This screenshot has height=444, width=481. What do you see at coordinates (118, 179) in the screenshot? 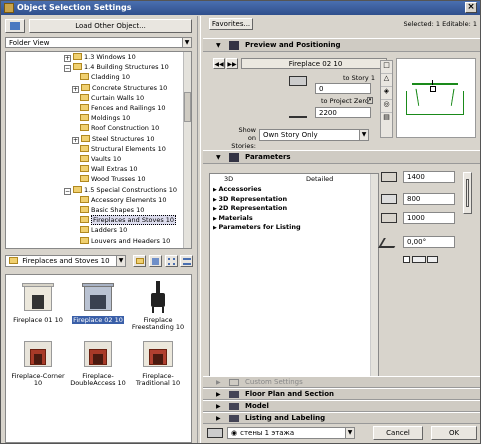
I see `tree-item-label: Wood Trusses 10` at bounding box center [118, 179].